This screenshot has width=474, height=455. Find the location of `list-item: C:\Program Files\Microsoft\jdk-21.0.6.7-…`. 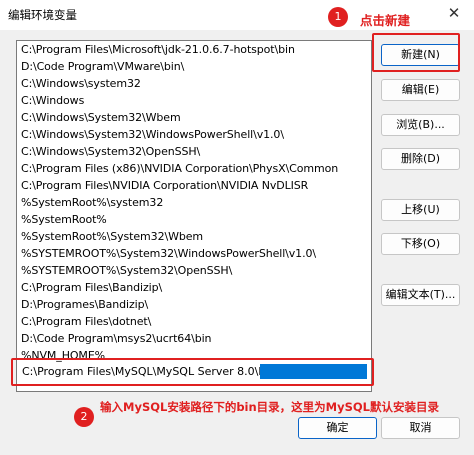

list-item: C:\Program Files\Microsoft\jdk-21.0.6.7-… is located at coordinates (158, 49).